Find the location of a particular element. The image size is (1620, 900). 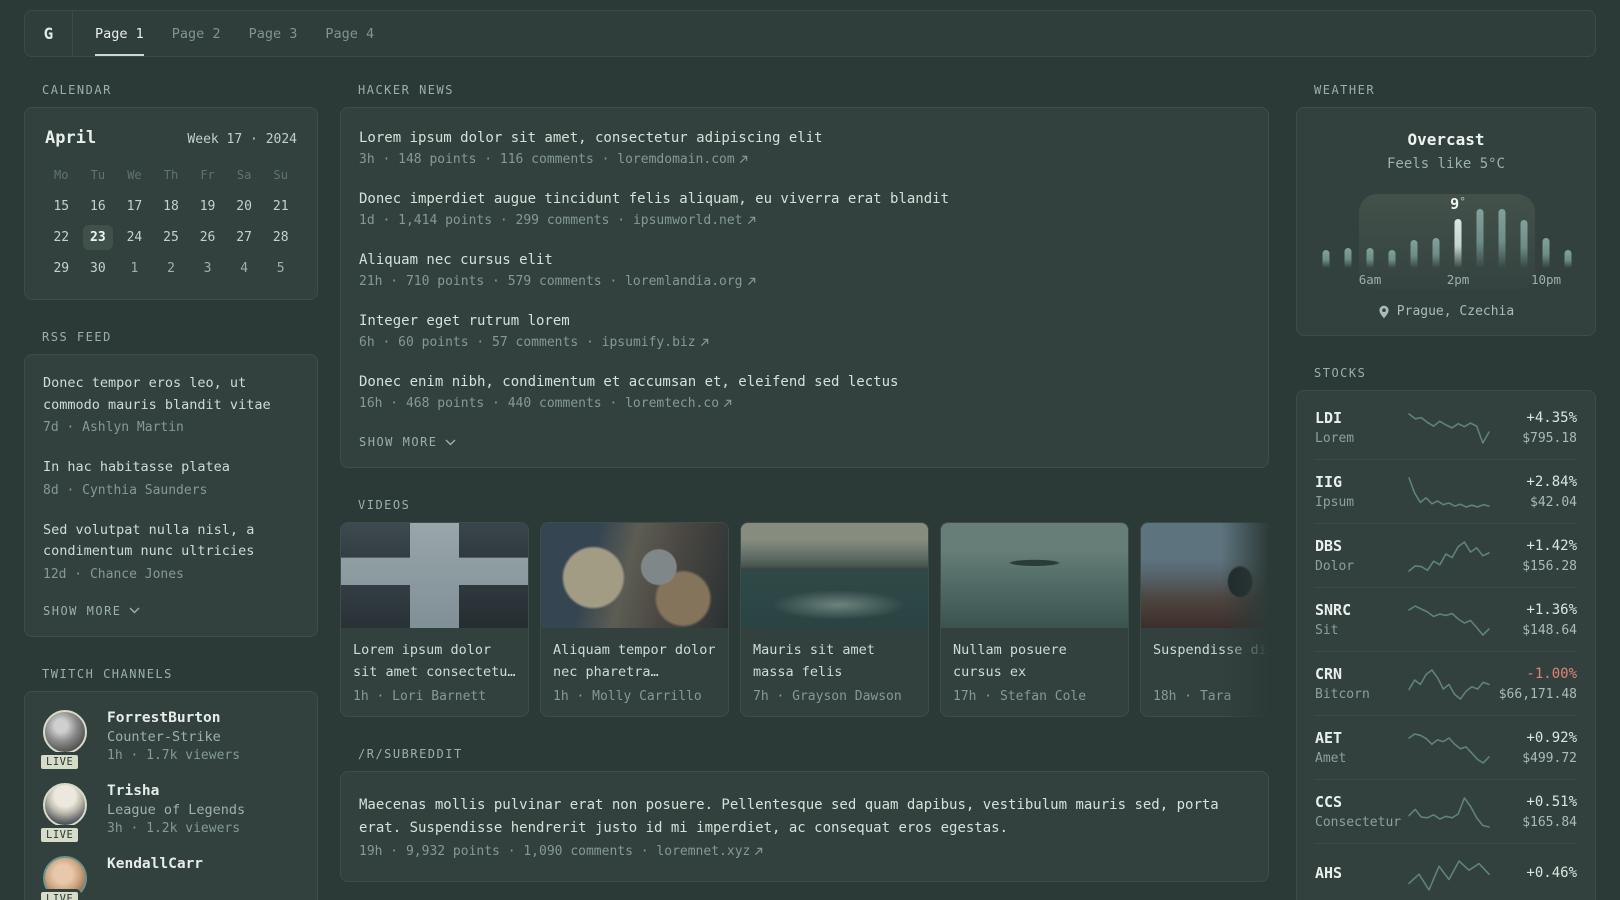

twitch-channel-row: LIVE KendallCarr is located at coordinates (168, 877).